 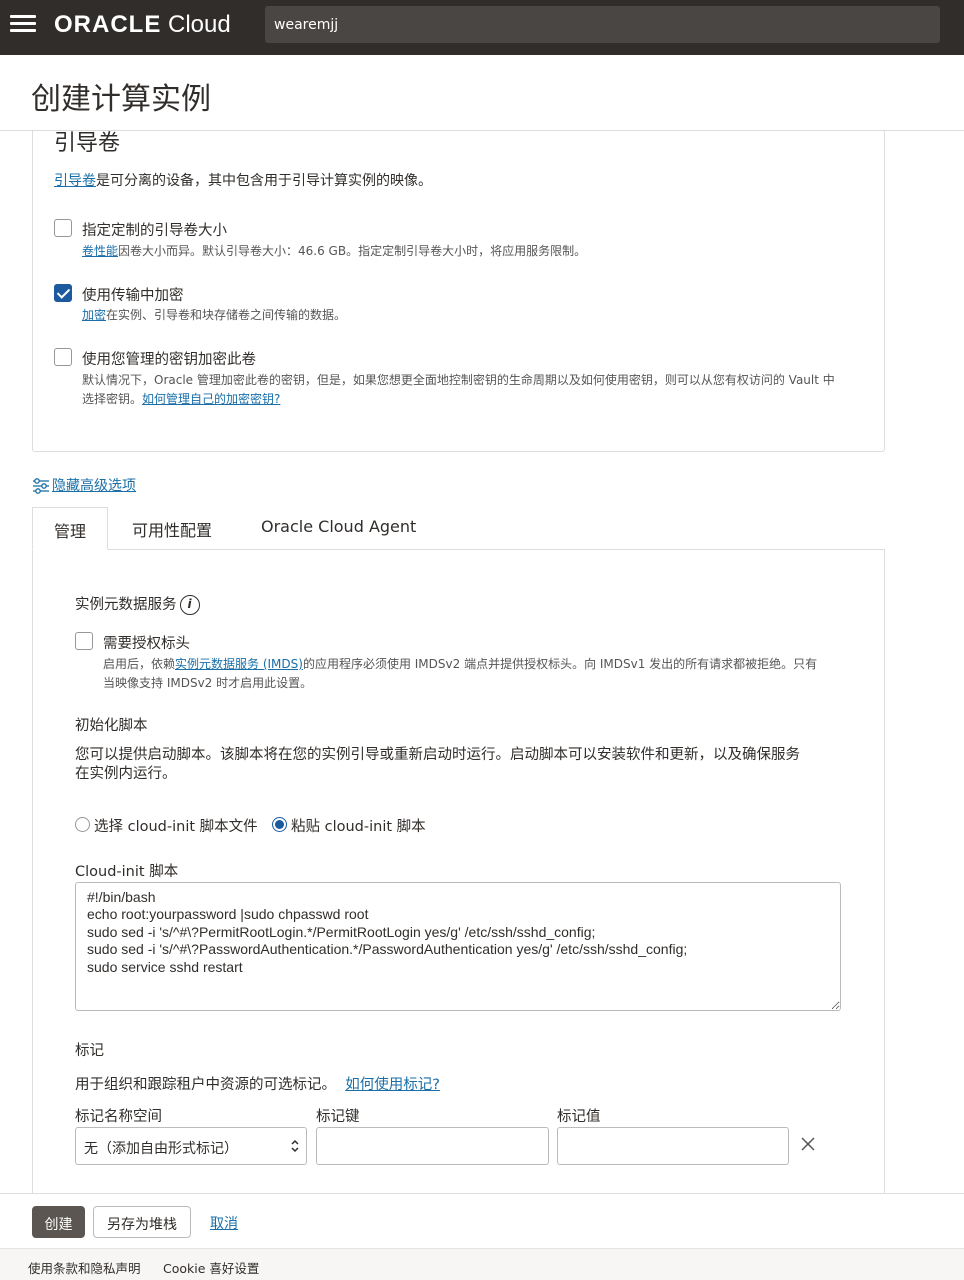 What do you see at coordinates (239, 664) in the screenshot?
I see `imds-link: 实例元数据服务 (IMDS)` at bounding box center [239, 664].